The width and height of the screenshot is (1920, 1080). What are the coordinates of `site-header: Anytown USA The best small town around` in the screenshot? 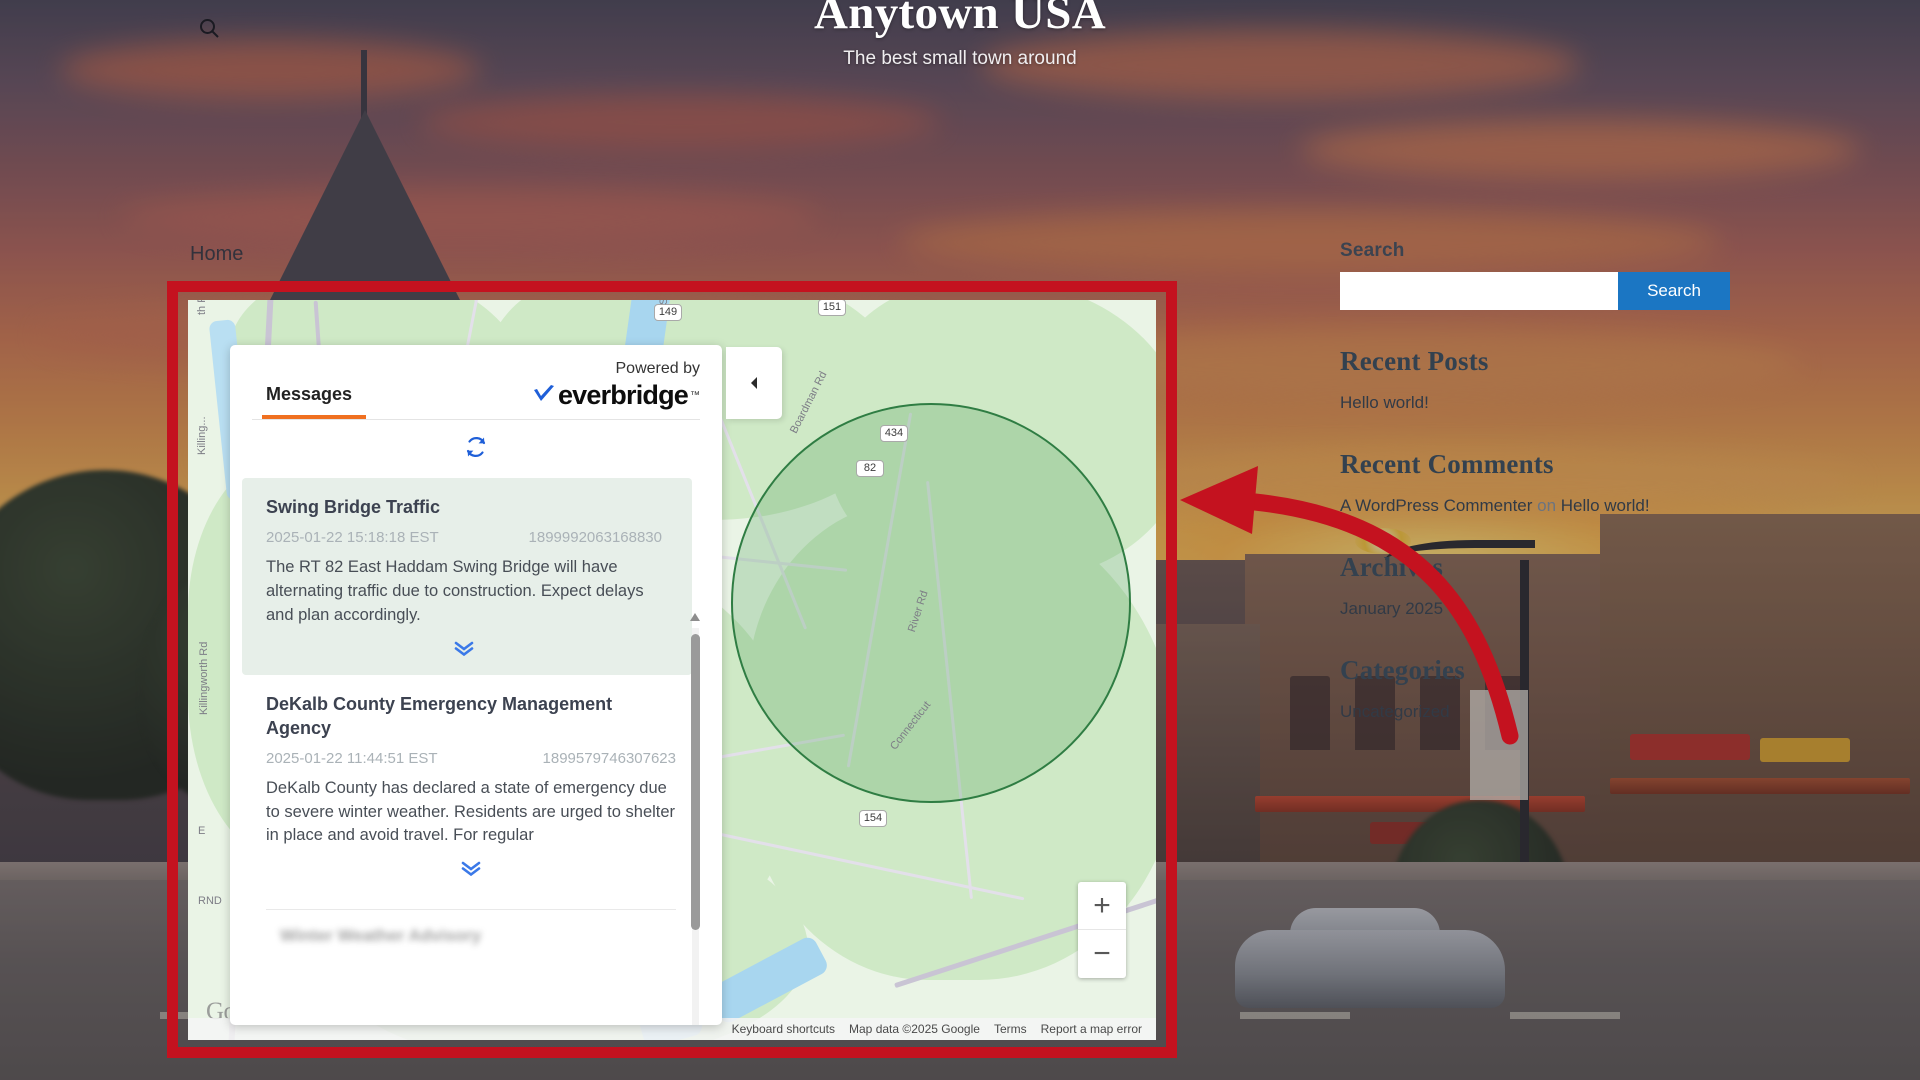 It's located at (960, 43).